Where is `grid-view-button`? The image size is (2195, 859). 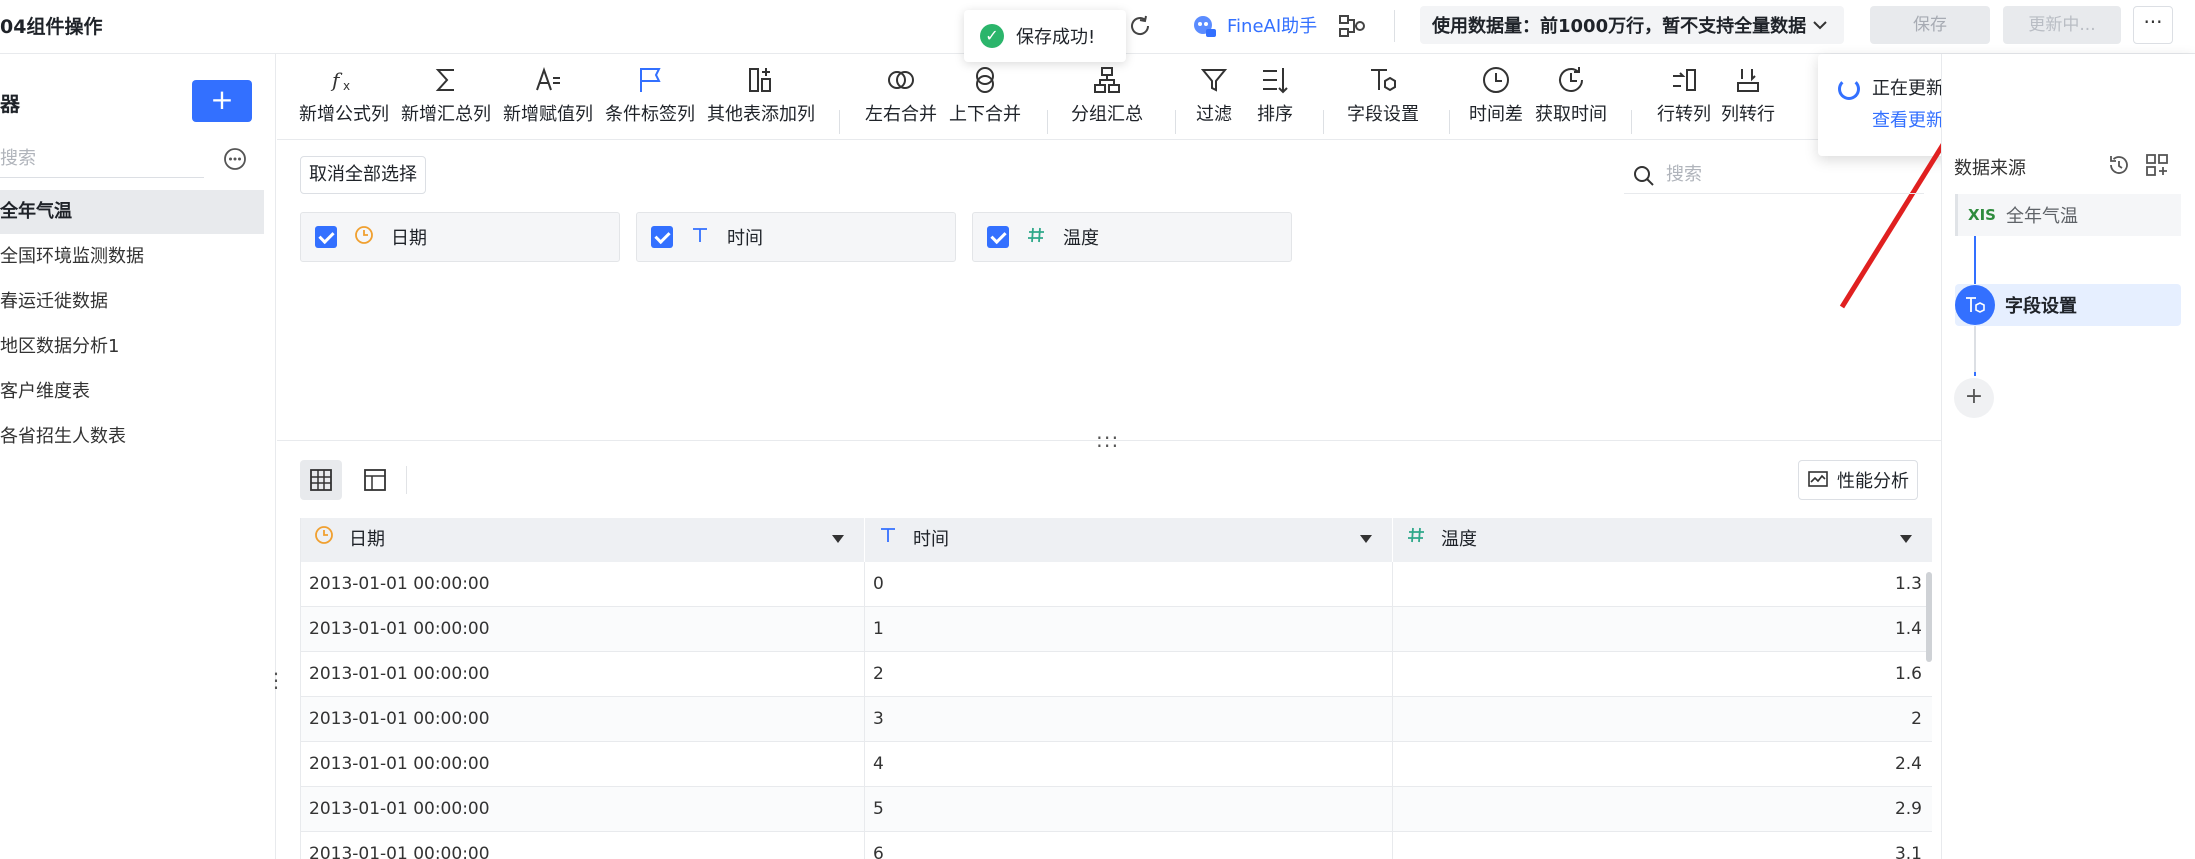 grid-view-button is located at coordinates (321, 480).